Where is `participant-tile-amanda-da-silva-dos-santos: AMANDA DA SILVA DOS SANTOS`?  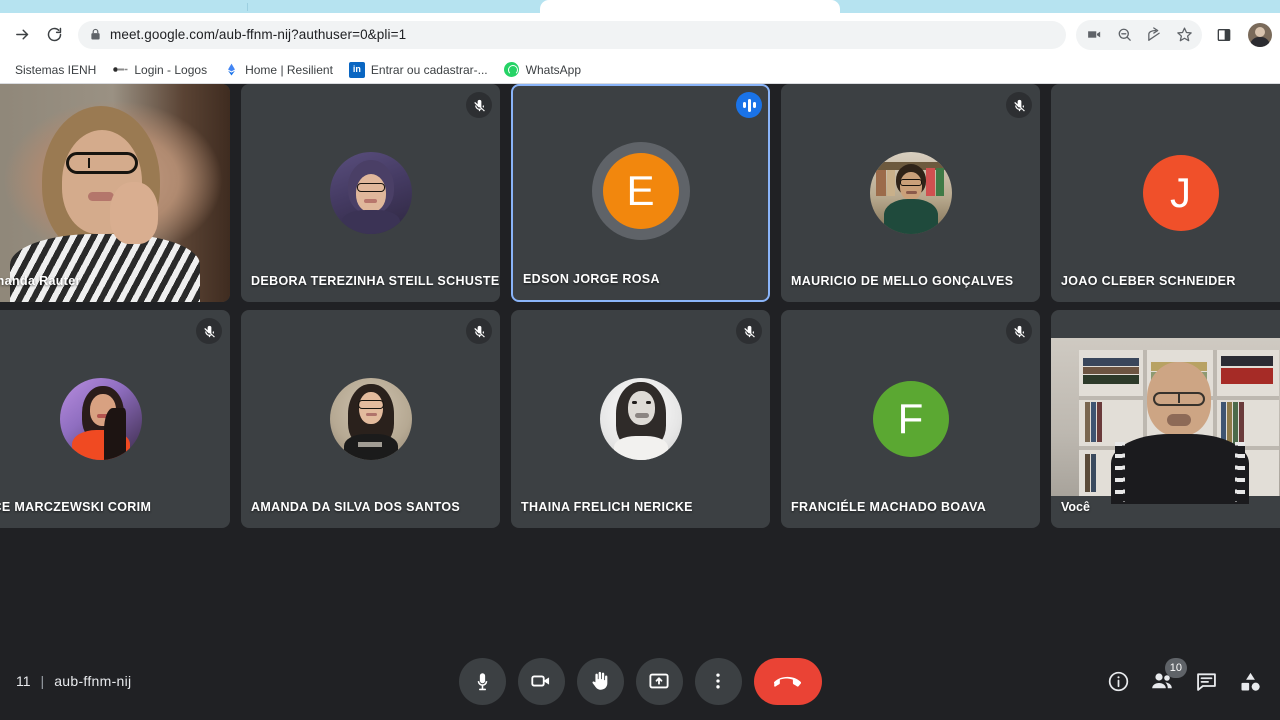
participant-tile-amanda-da-silva-dos-santos: AMANDA DA SILVA DOS SANTOS is located at coordinates (370, 419).